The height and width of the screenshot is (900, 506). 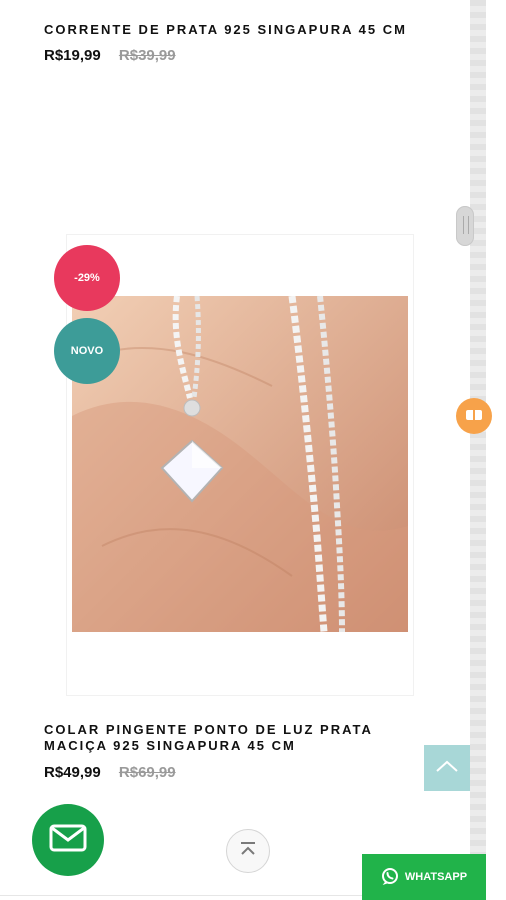 What do you see at coordinates (147, 772) in the screenshot?
I see `original-price: R$69,99` at bounding box center [147, 772].